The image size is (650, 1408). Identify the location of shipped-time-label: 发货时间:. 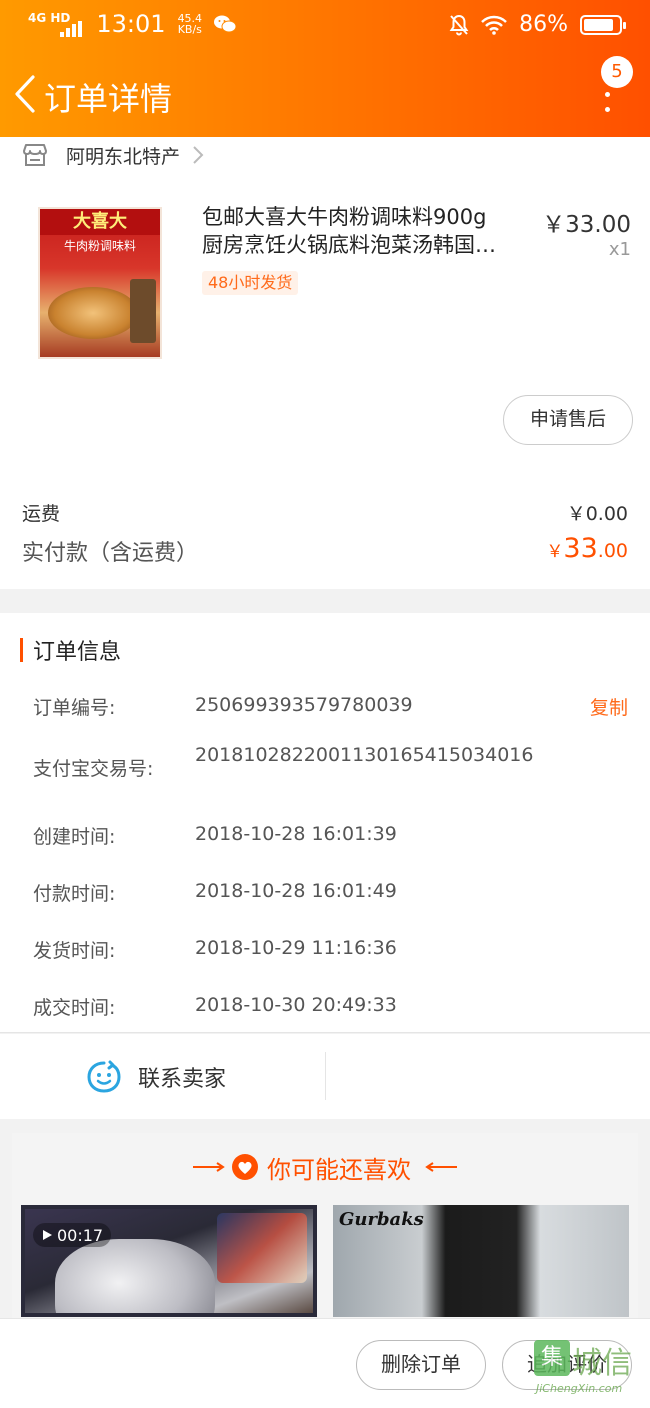
(74, 951).